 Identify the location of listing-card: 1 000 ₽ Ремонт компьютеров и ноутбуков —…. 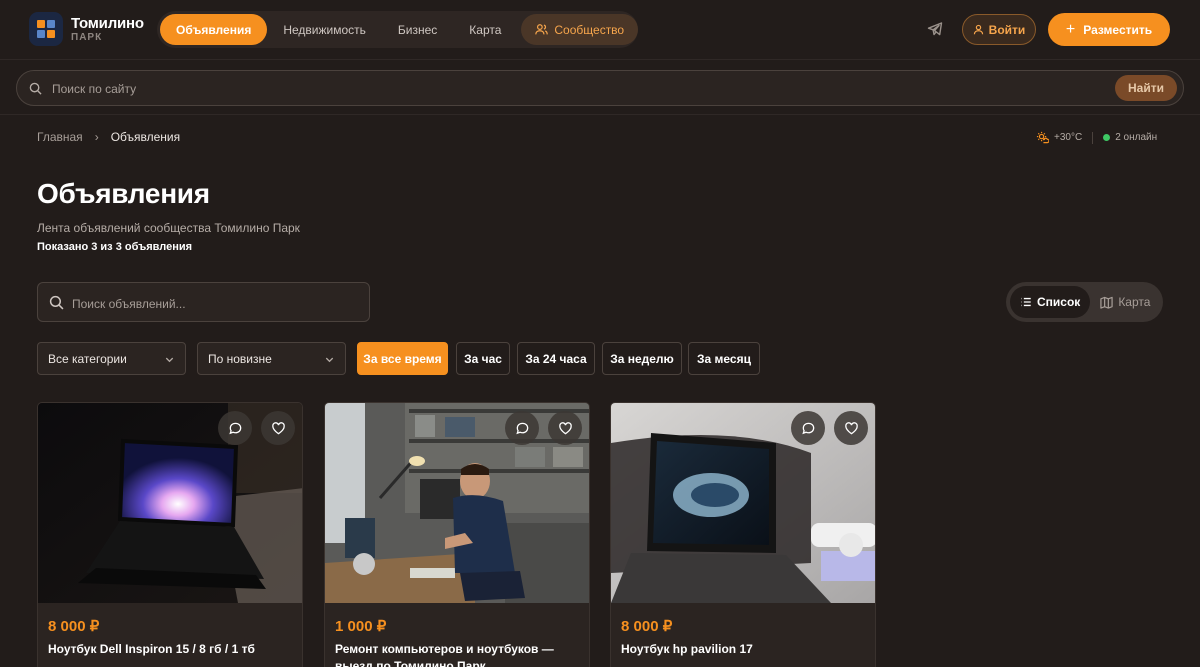
(457, 534).